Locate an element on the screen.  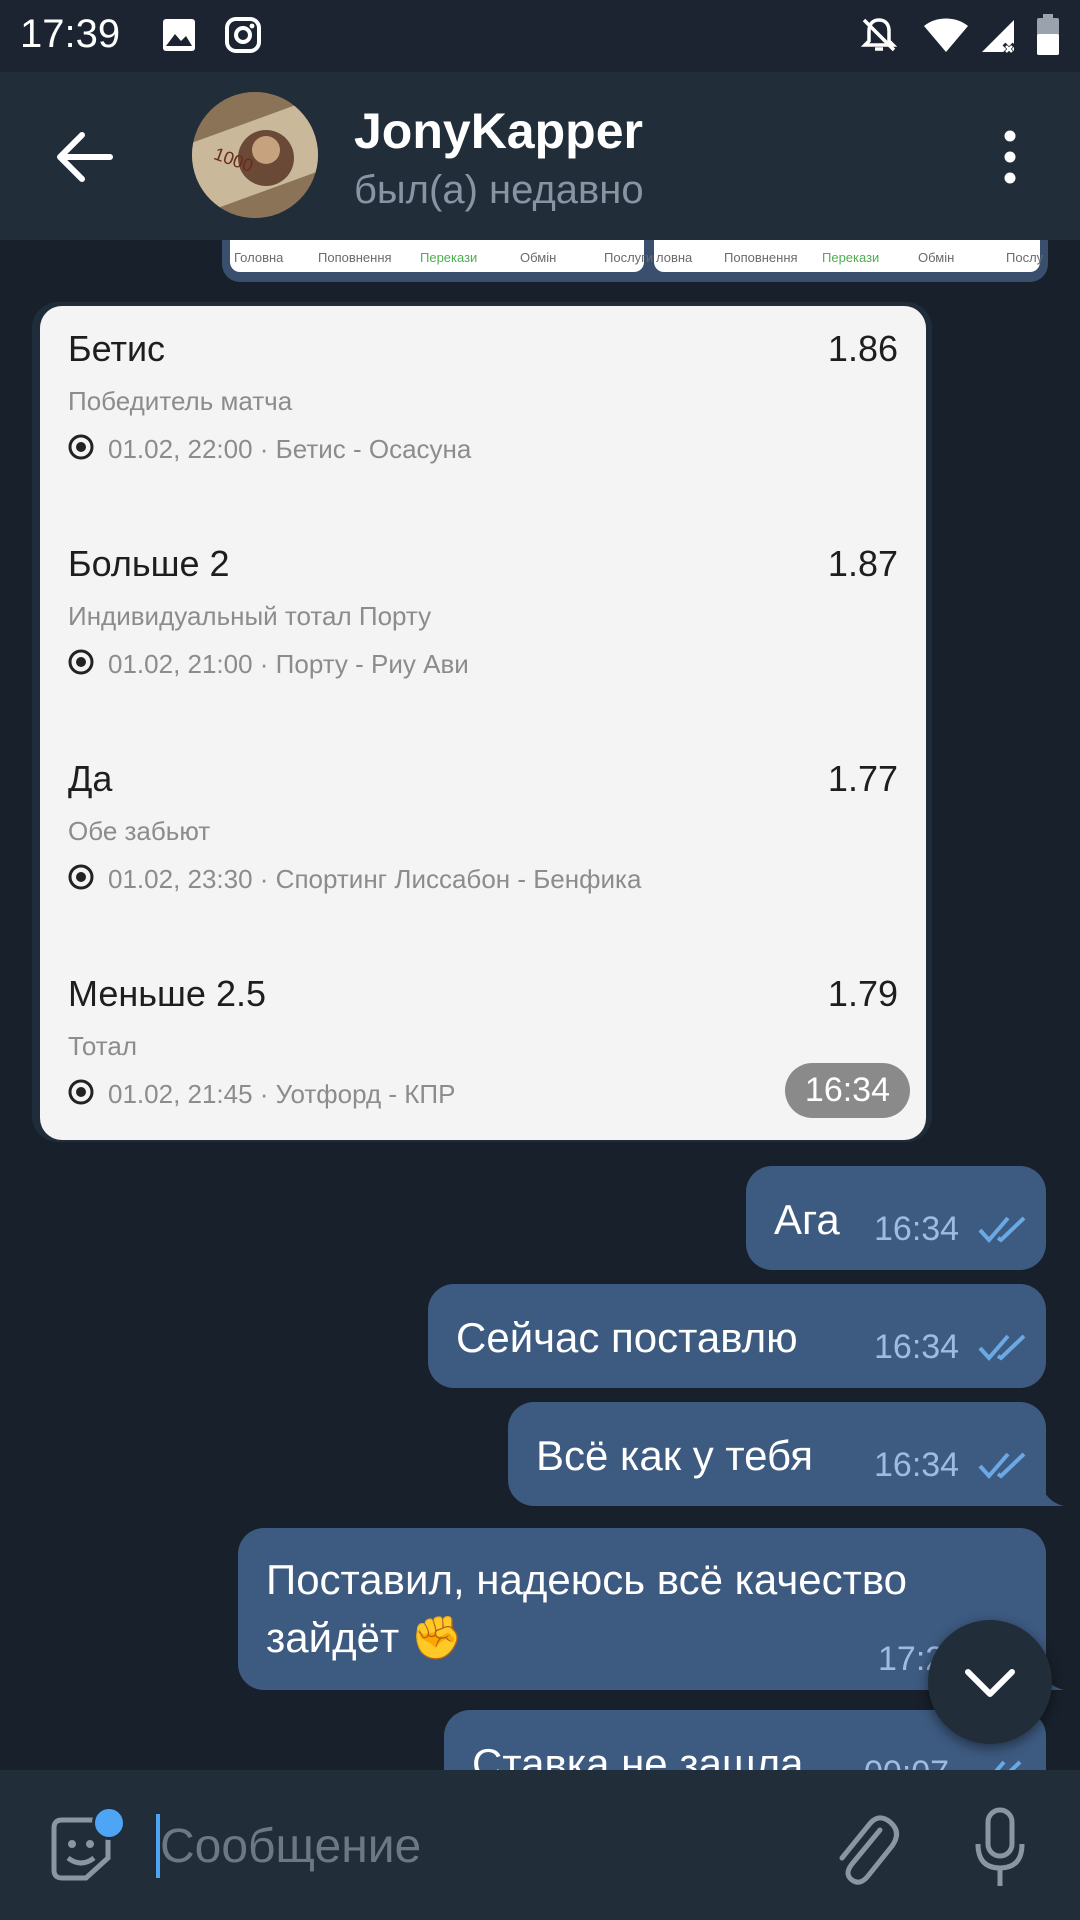
message-input is located at coordinates (480, 1846).